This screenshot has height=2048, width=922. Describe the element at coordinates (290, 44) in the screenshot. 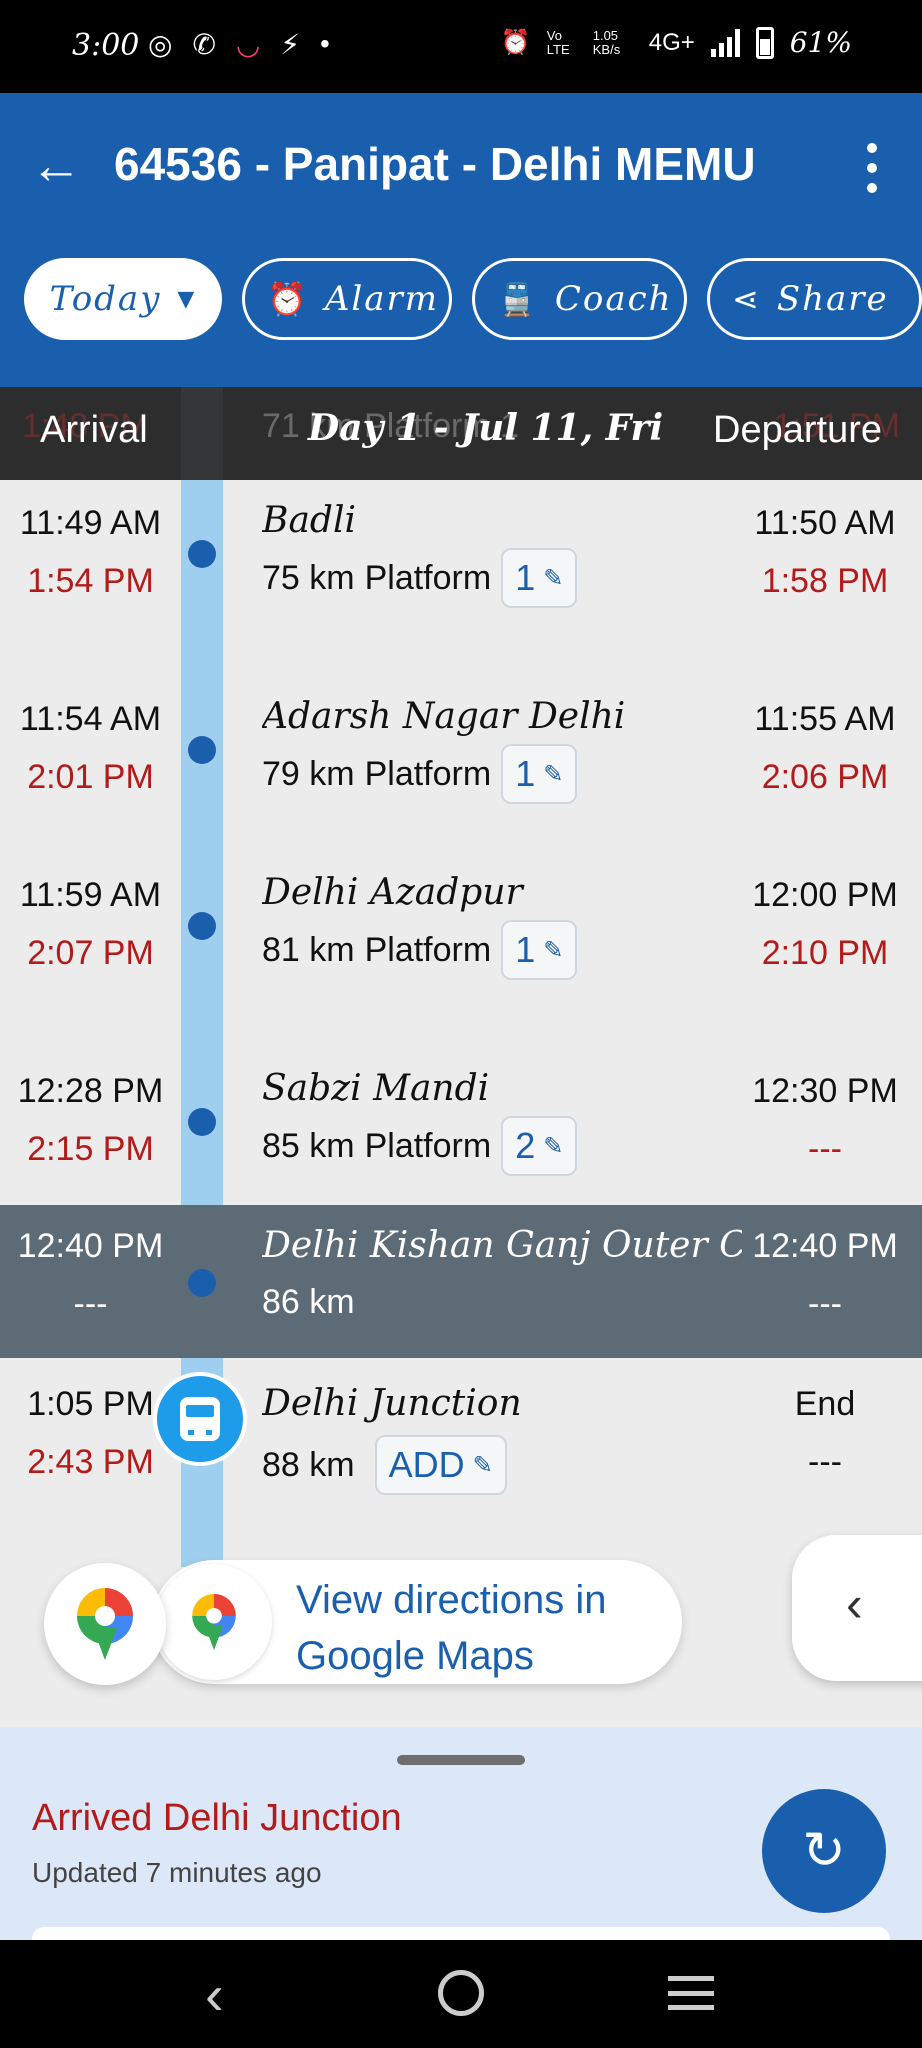

I see `flash-icon: ⚡` at that location.